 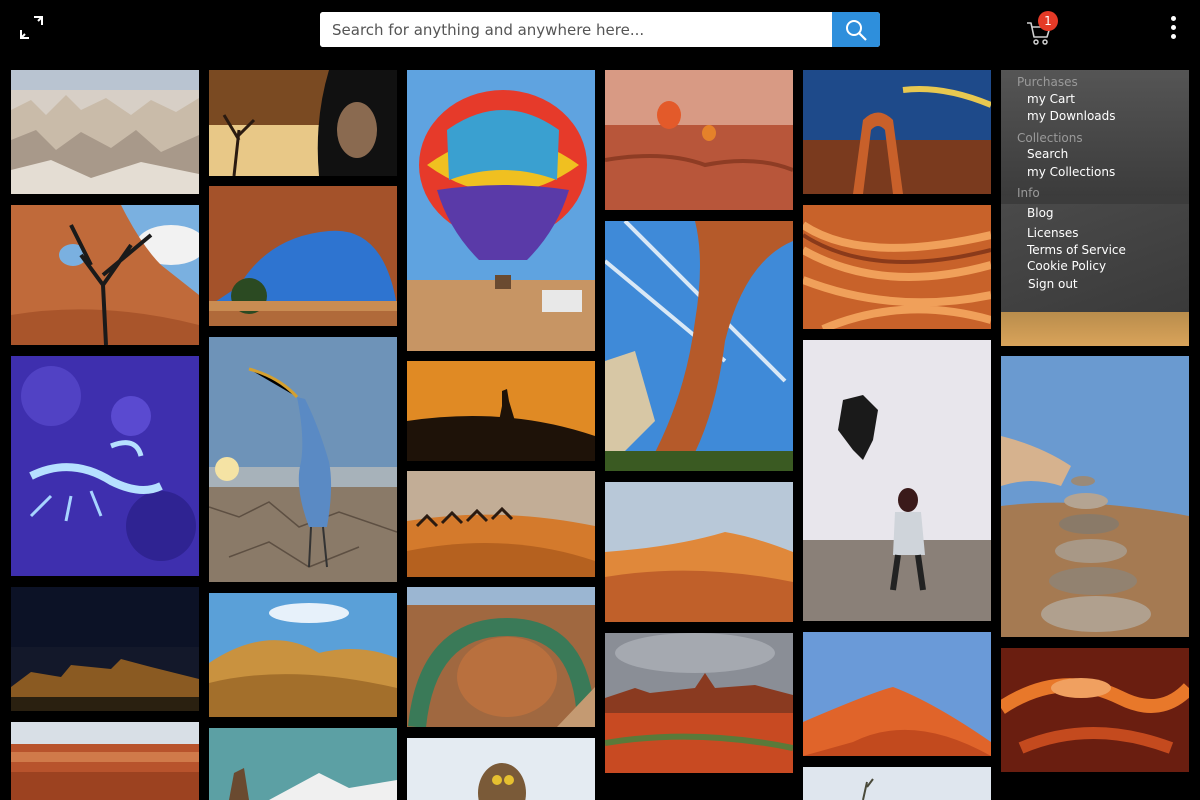 What do you see at coordinates (1040, 213) in the screenshot?
I see `menu-item-blog: Blog` at bounding box center [1040, 213].